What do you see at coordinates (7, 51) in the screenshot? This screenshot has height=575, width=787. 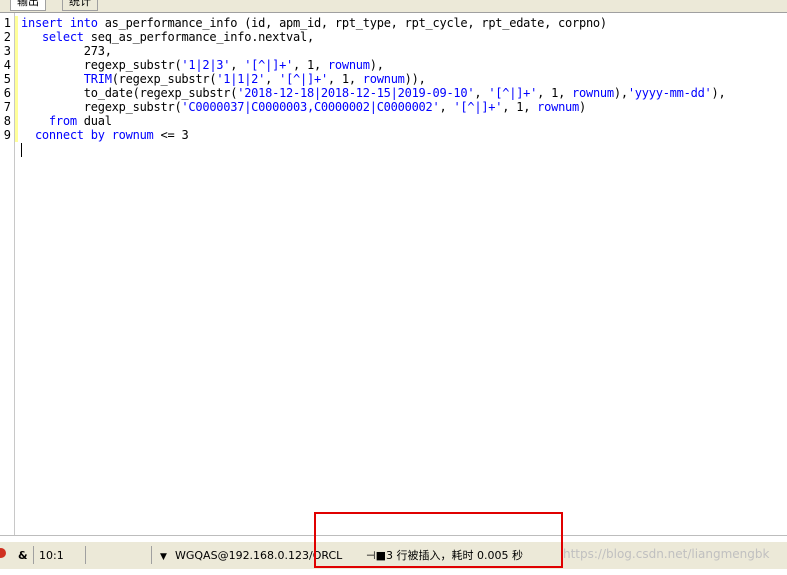 I see `line-number: 3` at bounding box center [7, 51].